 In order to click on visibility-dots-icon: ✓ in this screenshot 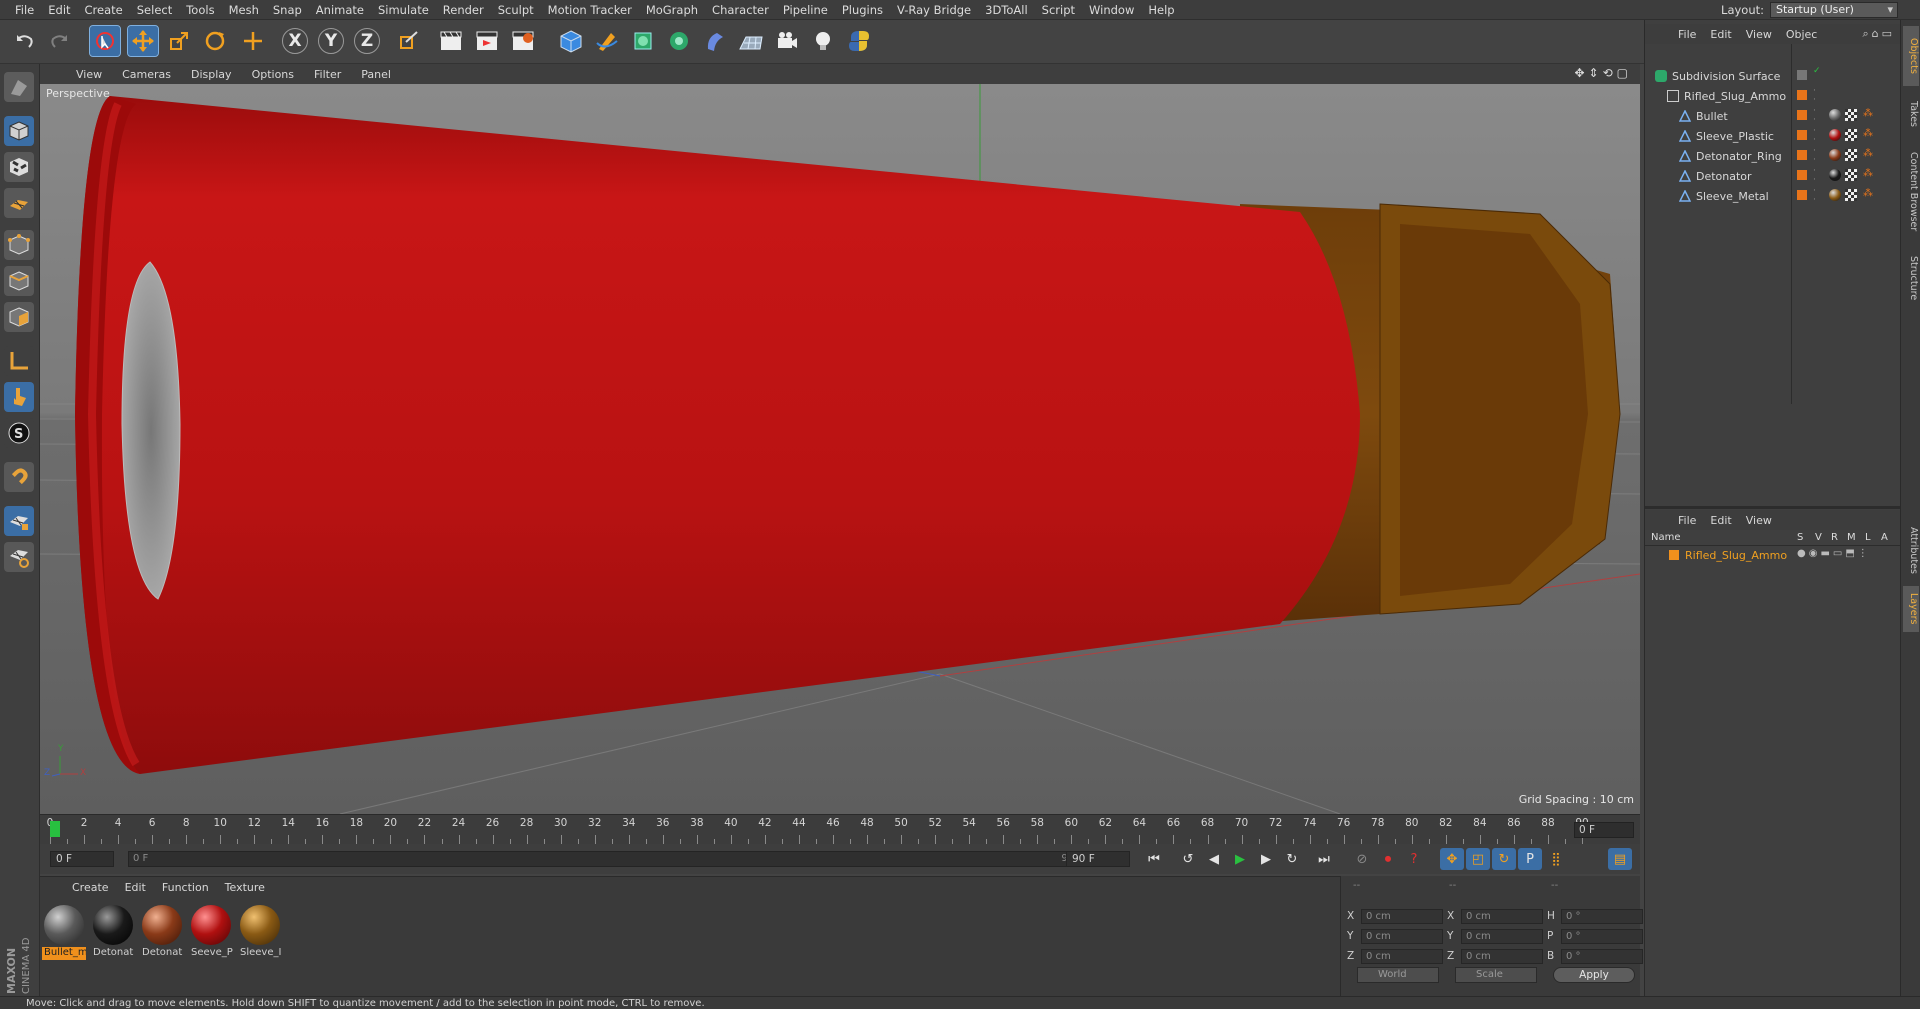, I will do `click(1817, 71)`.